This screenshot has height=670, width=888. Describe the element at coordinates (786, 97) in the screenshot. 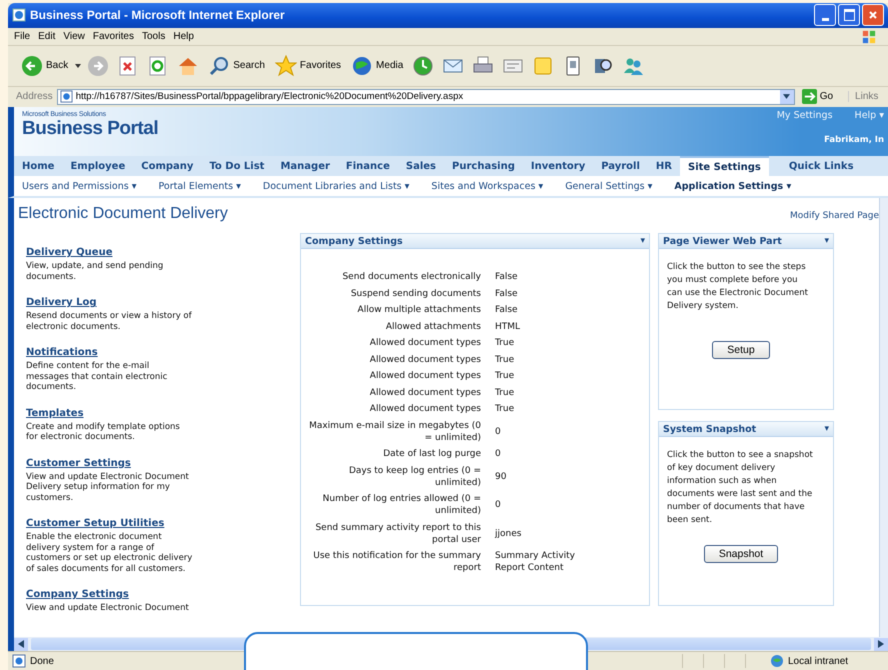

I see `dropdown-arrow-icon` at that location.